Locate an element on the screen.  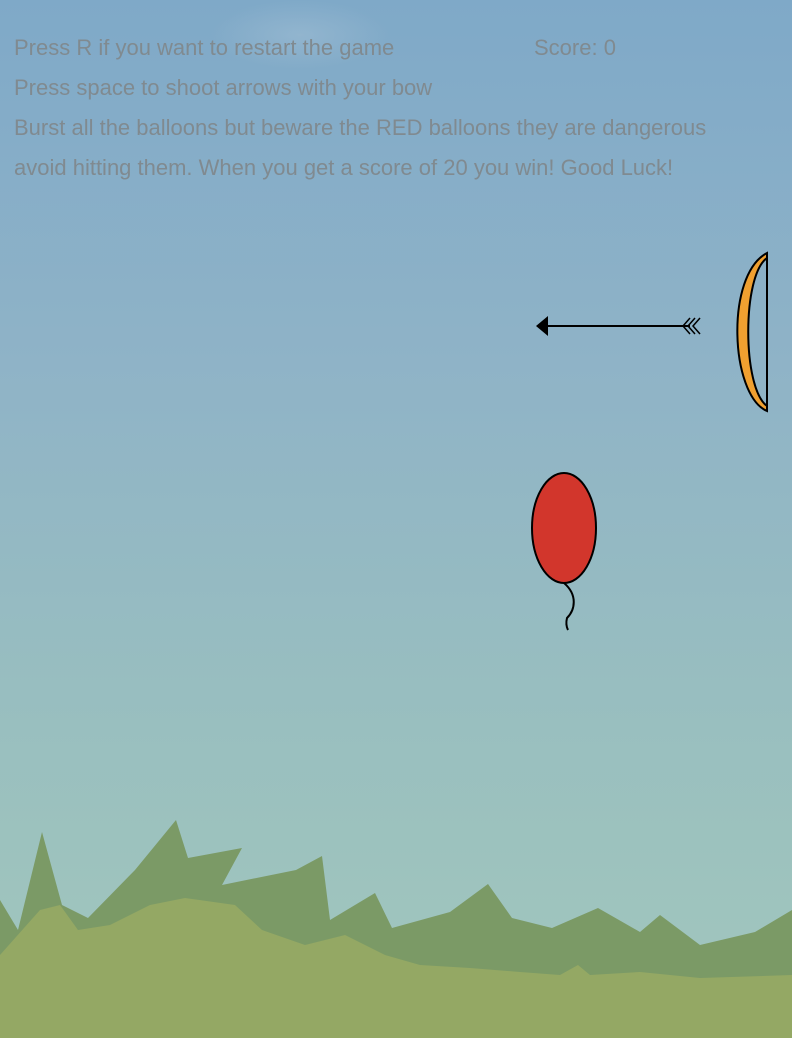
arrow is located at coordinates (618, 326).